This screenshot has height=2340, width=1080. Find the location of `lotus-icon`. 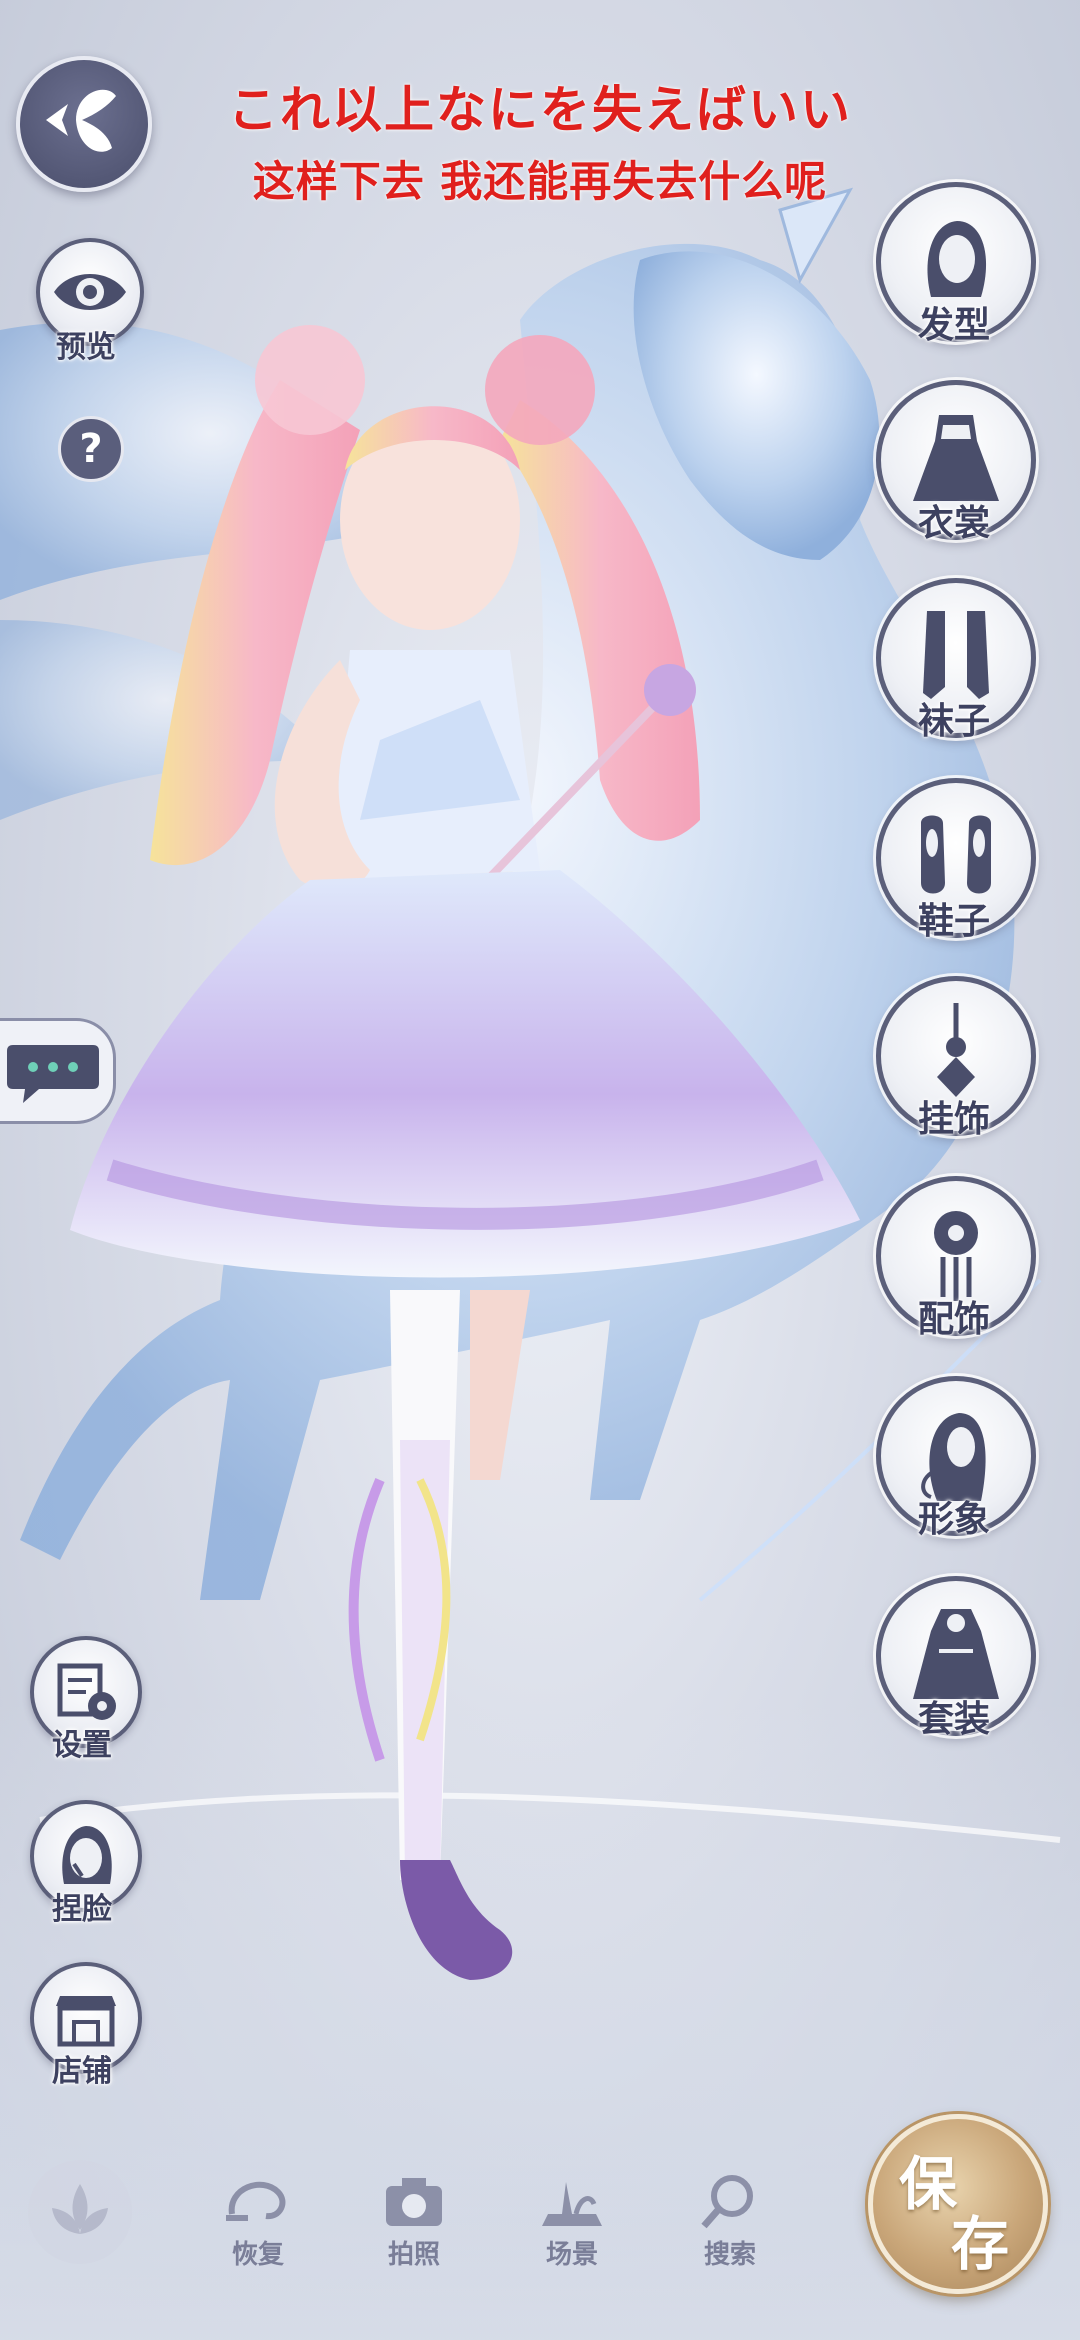

lotus-icon is located at coordinates (80, 2209).